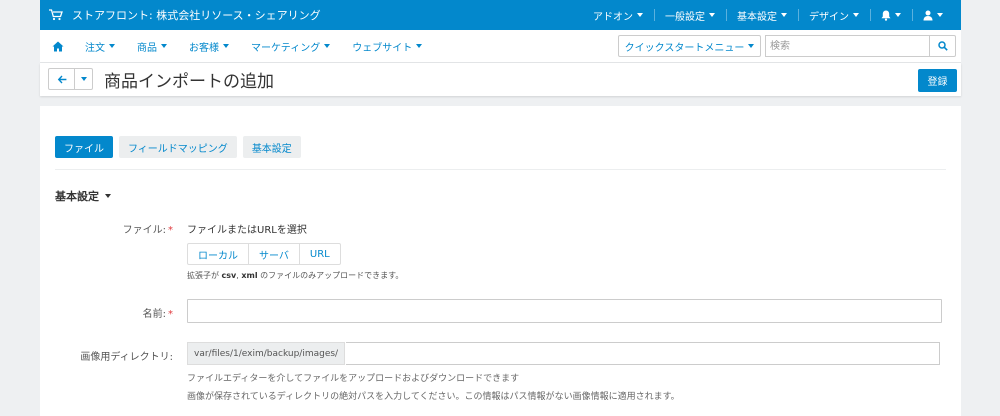 The height and width of the screenshot is (416, 1000). What do you see at coordinates (353, 379) in the screenshot?
I see `image-dir-help-file-editor: ファイルエディターを介してファイルをアップロードおよびダウンロードできます` at bounding box center [353, 379].